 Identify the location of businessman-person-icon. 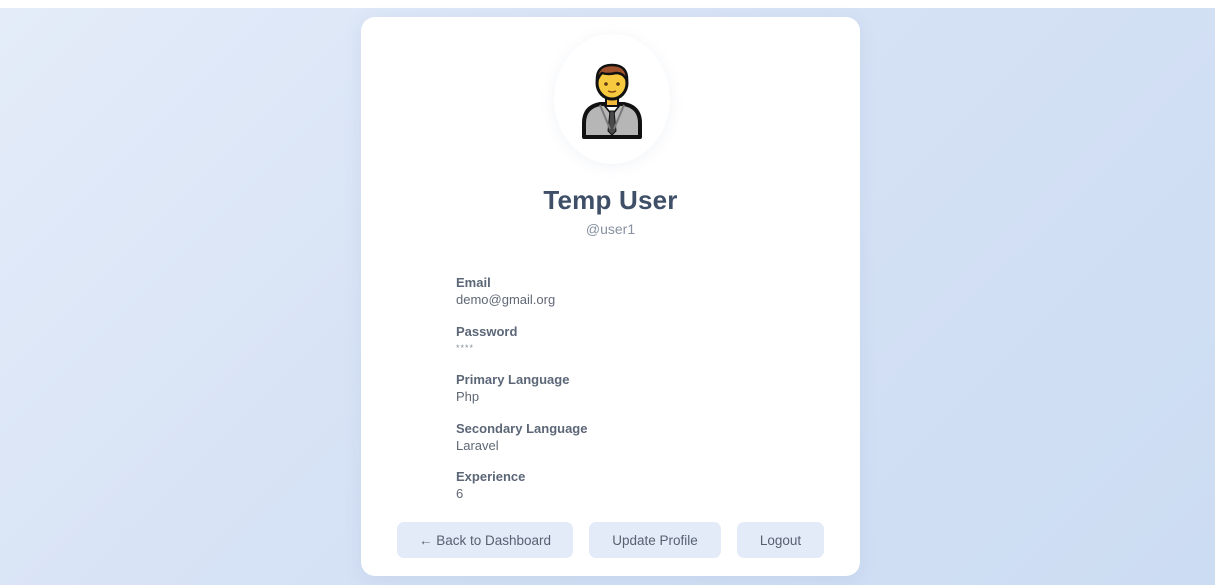
(612, 101).